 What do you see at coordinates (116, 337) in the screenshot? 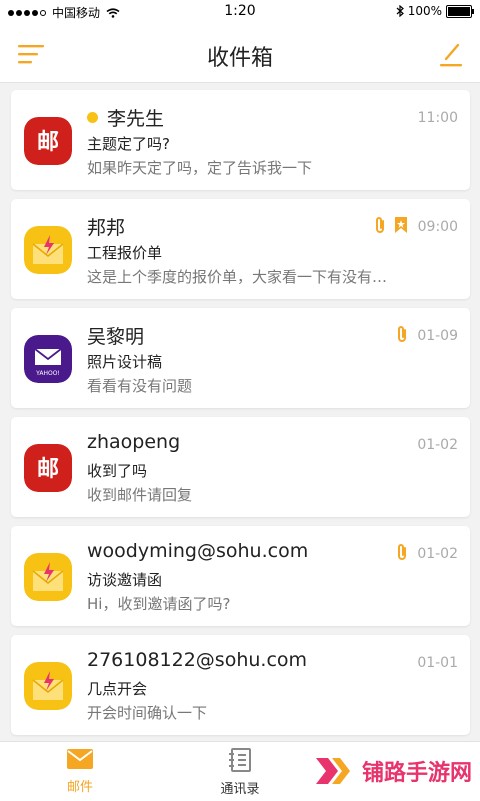
I see `email-sender: 吴黎明` at bounding box center [116, 337].